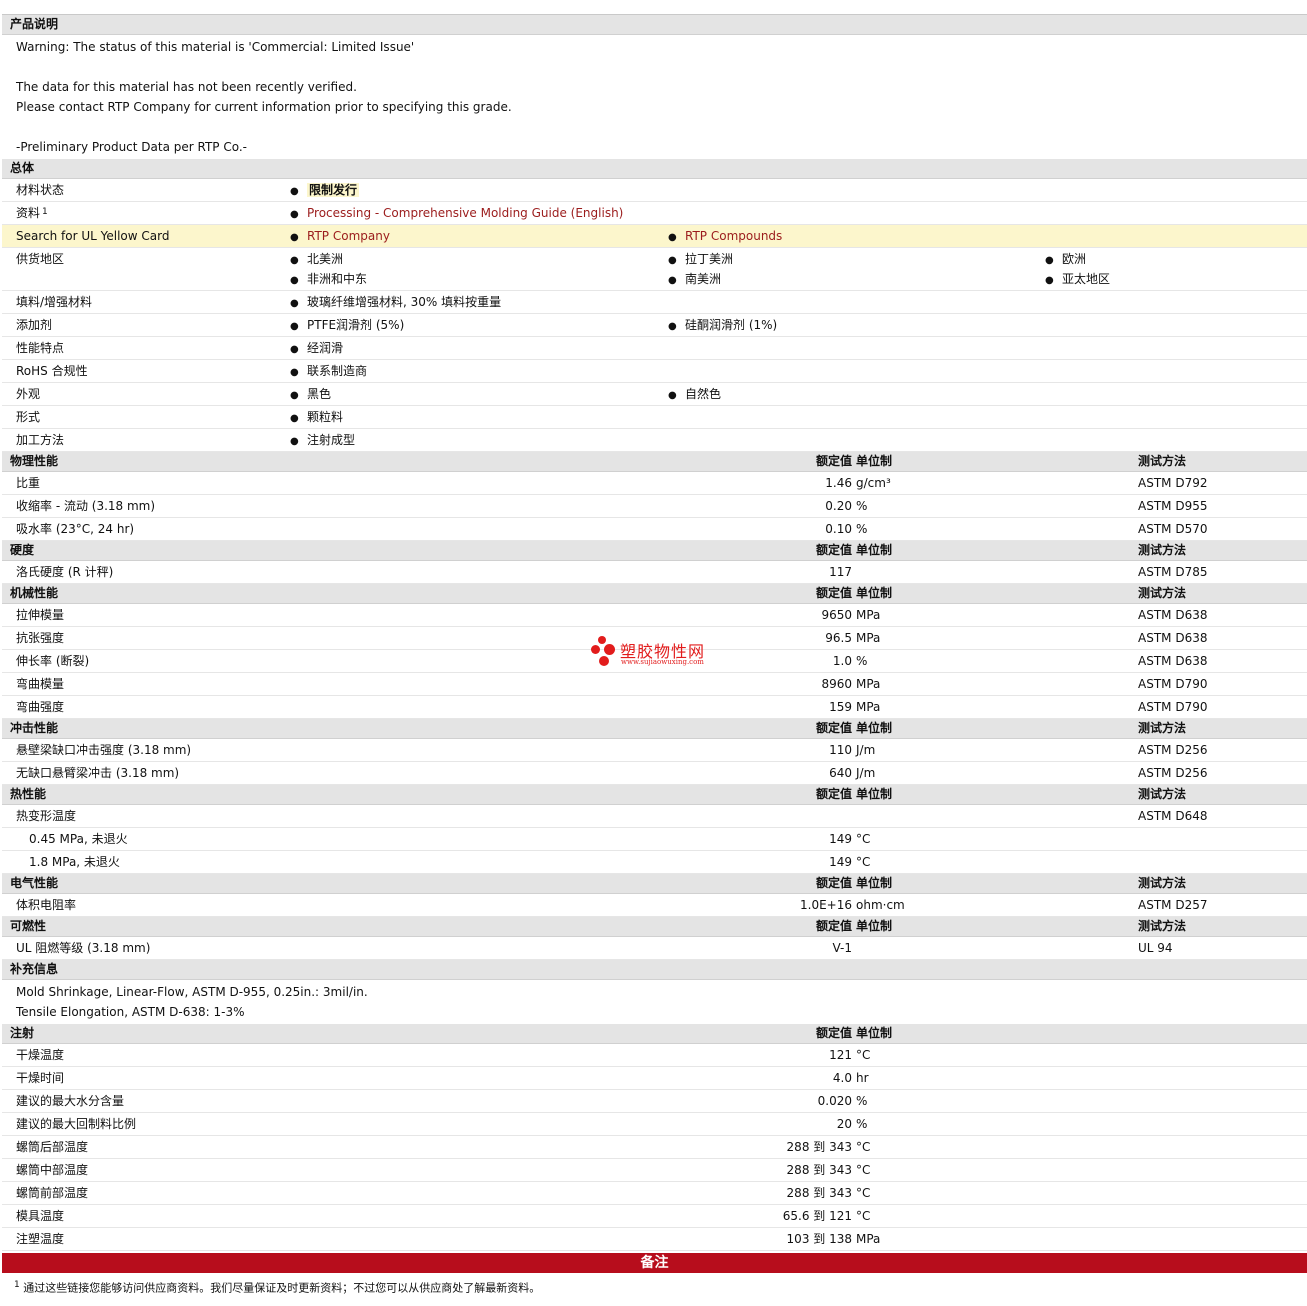 The height and width of the screenshot is (1306, 1307). Describe the element at coordinates (654, 1055) in the screenshot. I see `injection-row: 干燥温度 121 °C` at that location.